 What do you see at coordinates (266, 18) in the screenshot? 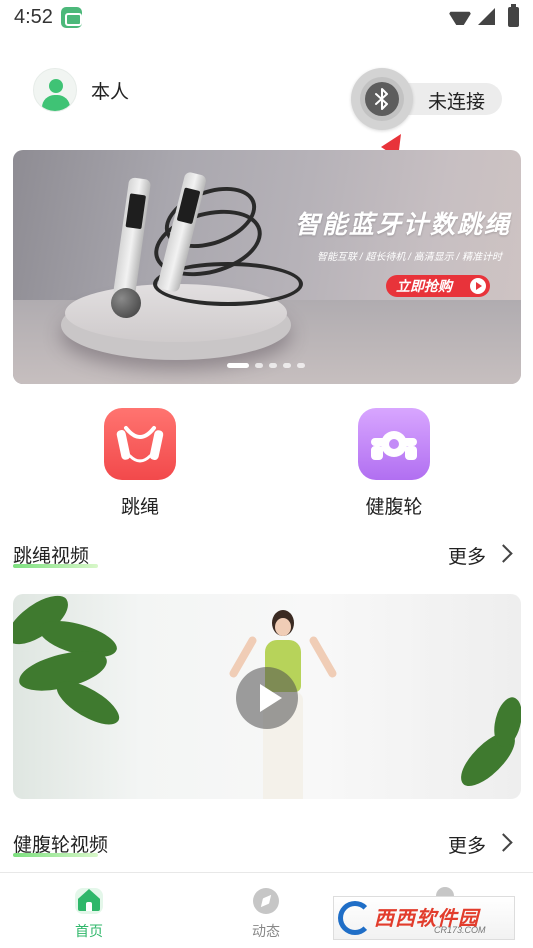
I see `status-bar: 4:52` at bounding box center [266, 18].